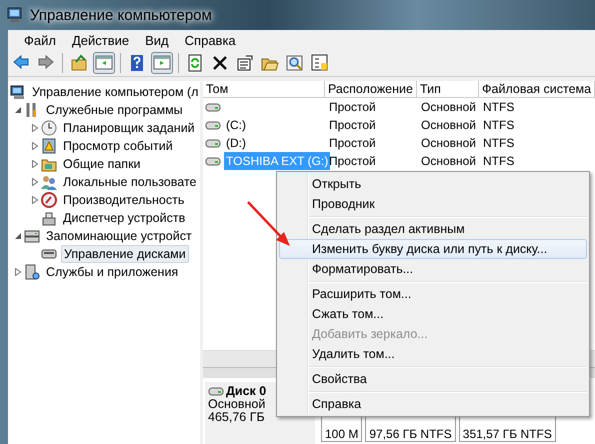 The image size is (595, 444). What do you see at coordinates (119, 236) in the screenshot?
I see `tree-item: Запоминающие устройст` at bounding box center [119, 236].